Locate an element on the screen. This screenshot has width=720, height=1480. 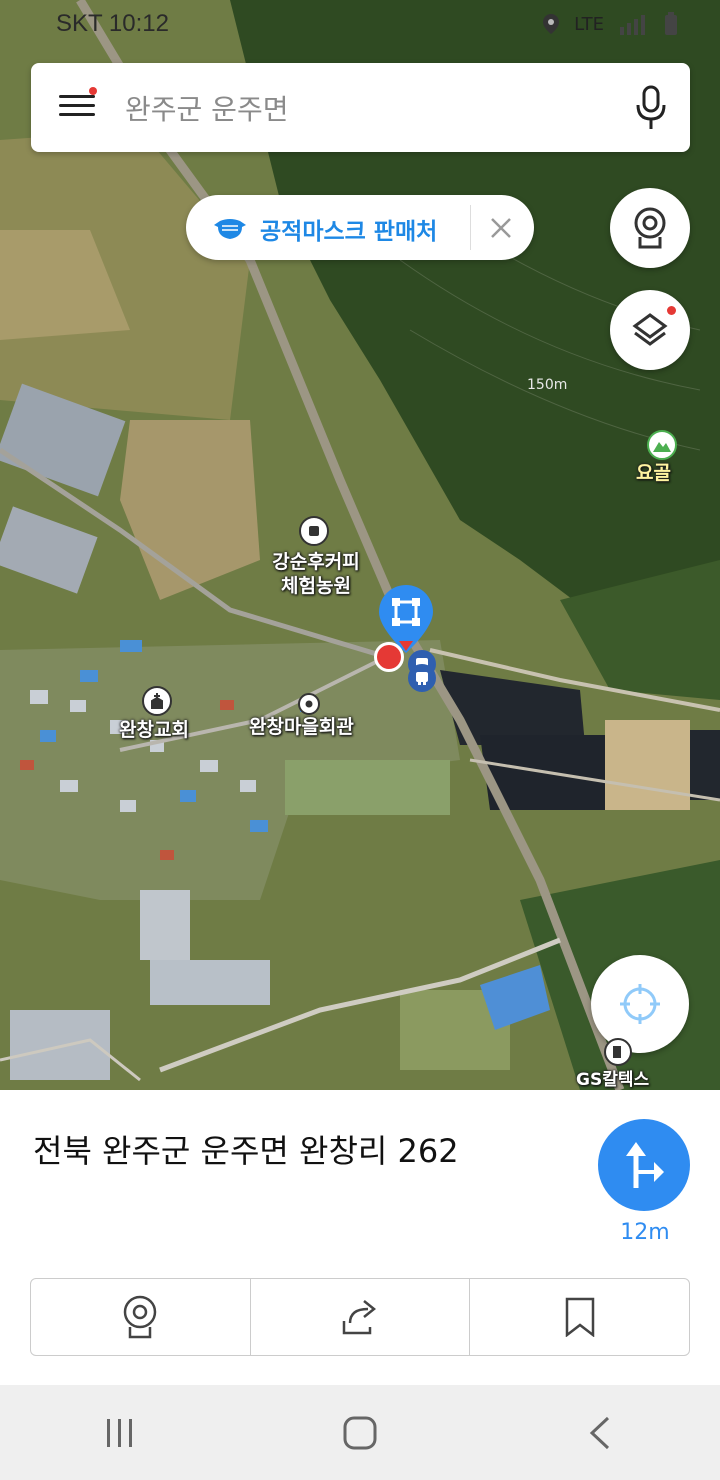
microphone-icon is located at coordinates (651, 108).